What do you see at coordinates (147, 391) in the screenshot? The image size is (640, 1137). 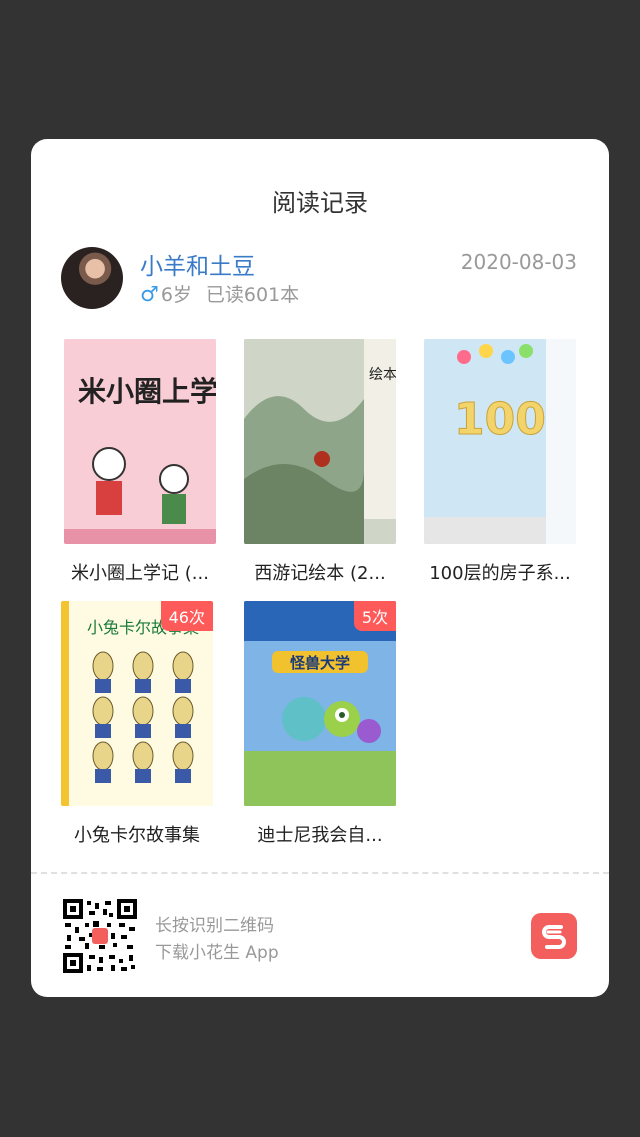 I see `svg-text: 米小圈上学记` at bounding box center [147, 391].